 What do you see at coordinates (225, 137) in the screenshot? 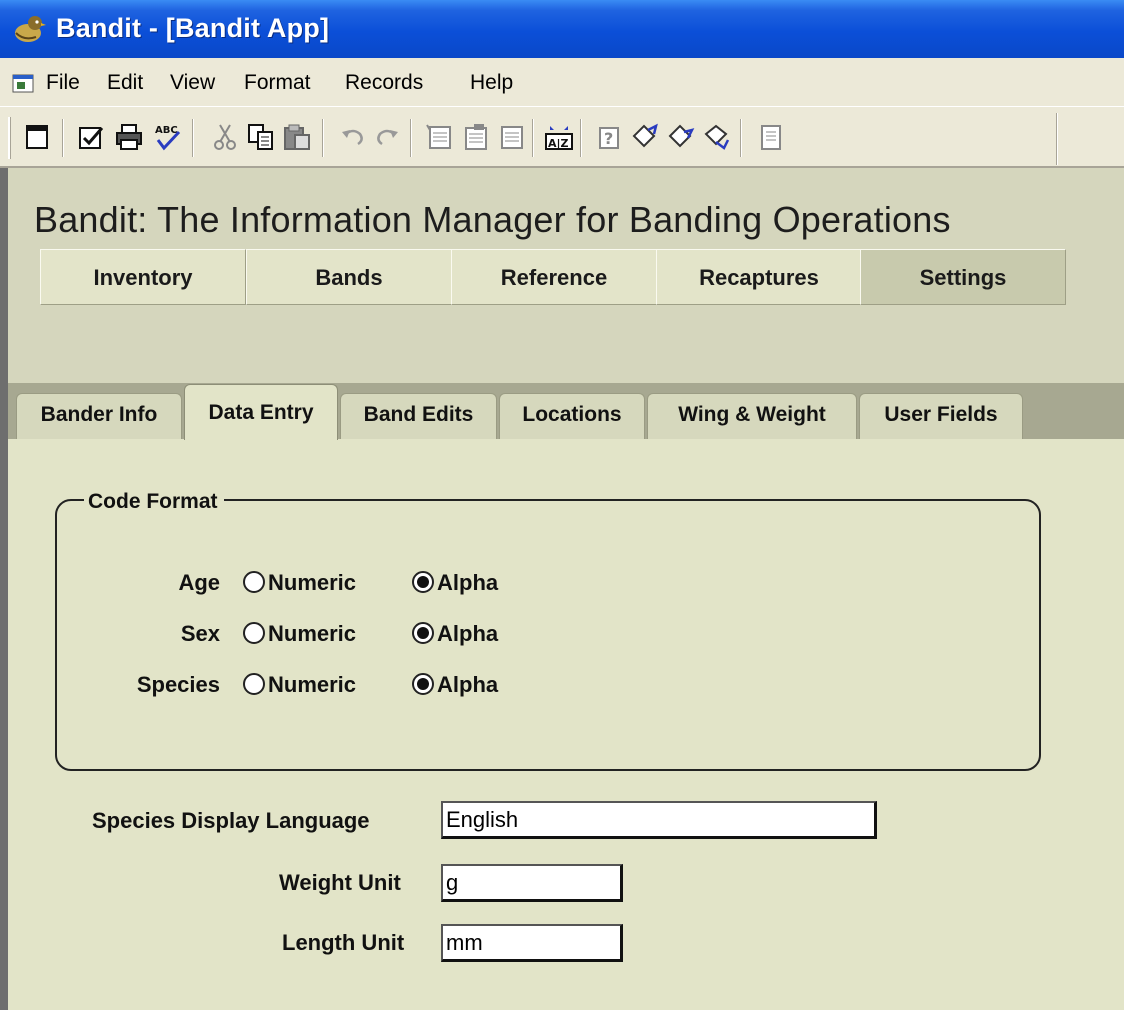
I see `cut-icon` at bounding box center [225, 137].